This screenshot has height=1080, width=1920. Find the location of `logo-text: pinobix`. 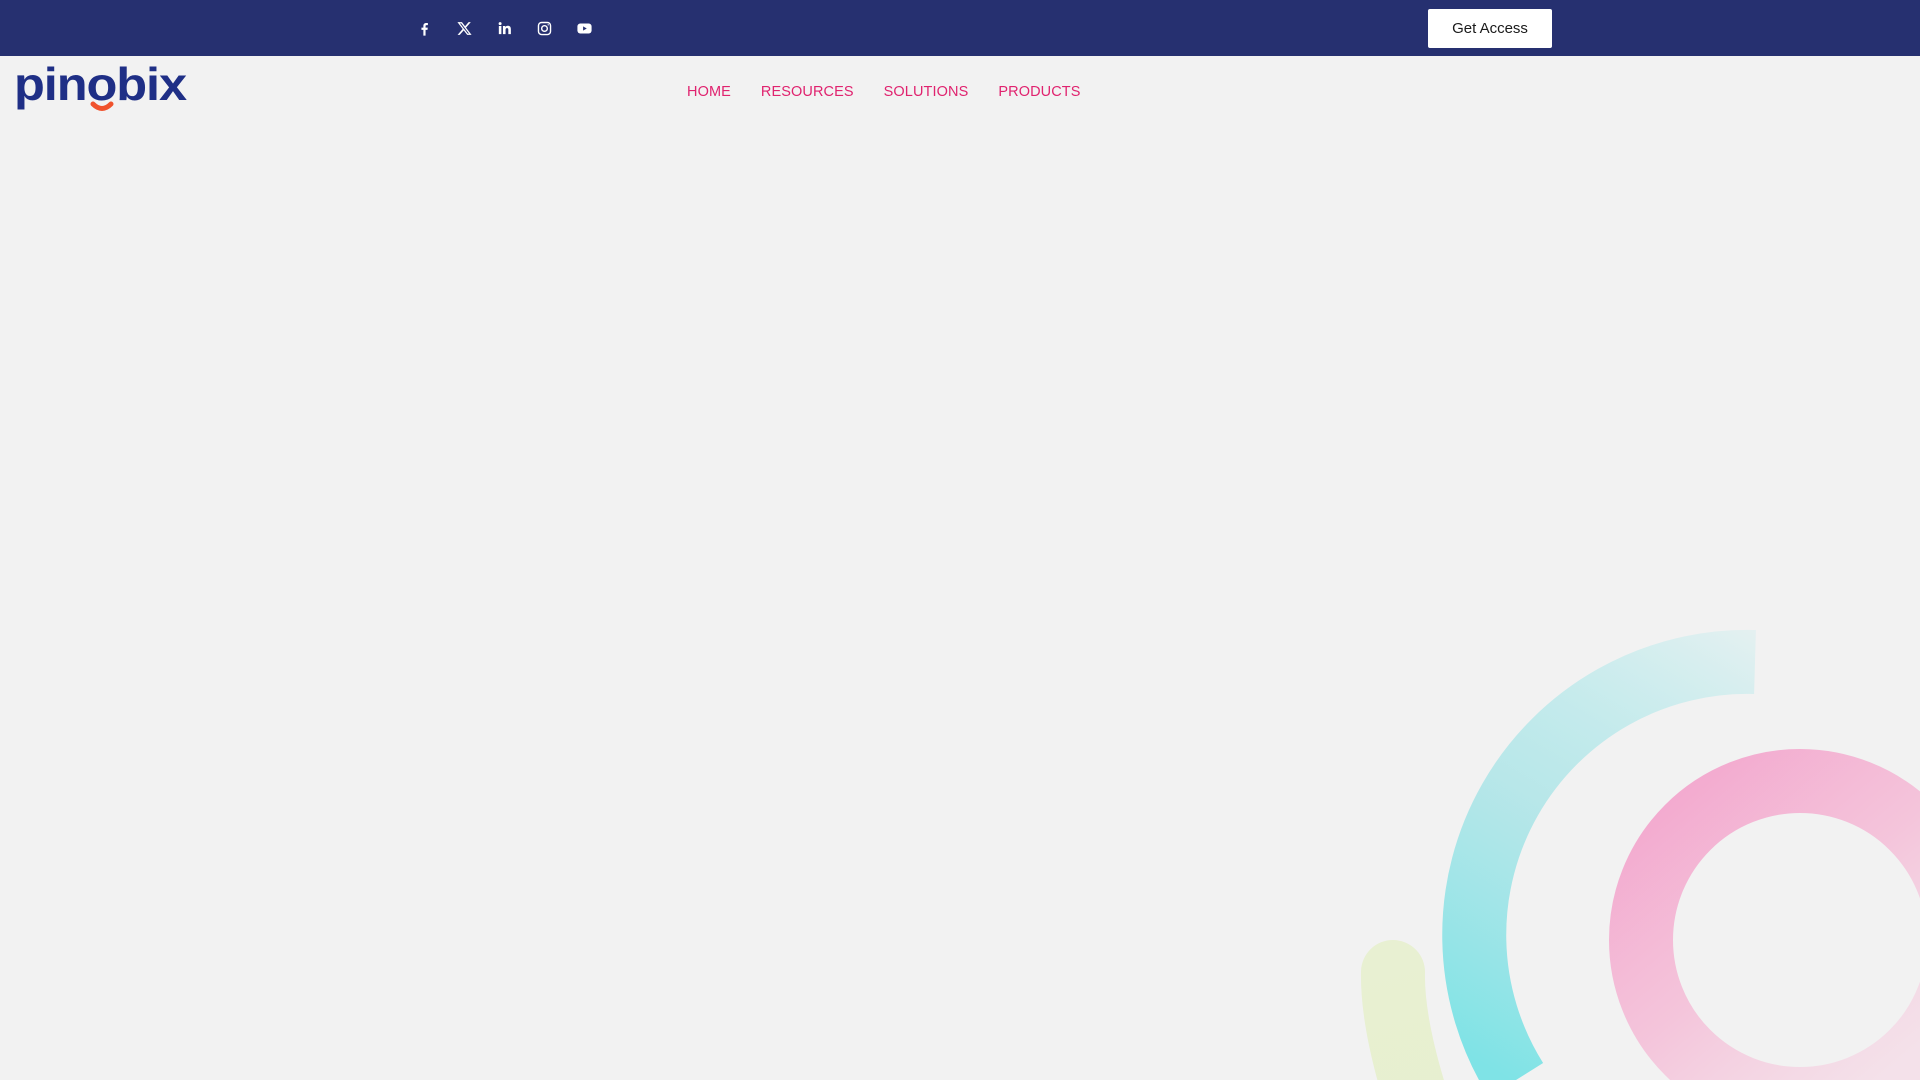

logo-text: pinobix is located at coordinates (101, 87).